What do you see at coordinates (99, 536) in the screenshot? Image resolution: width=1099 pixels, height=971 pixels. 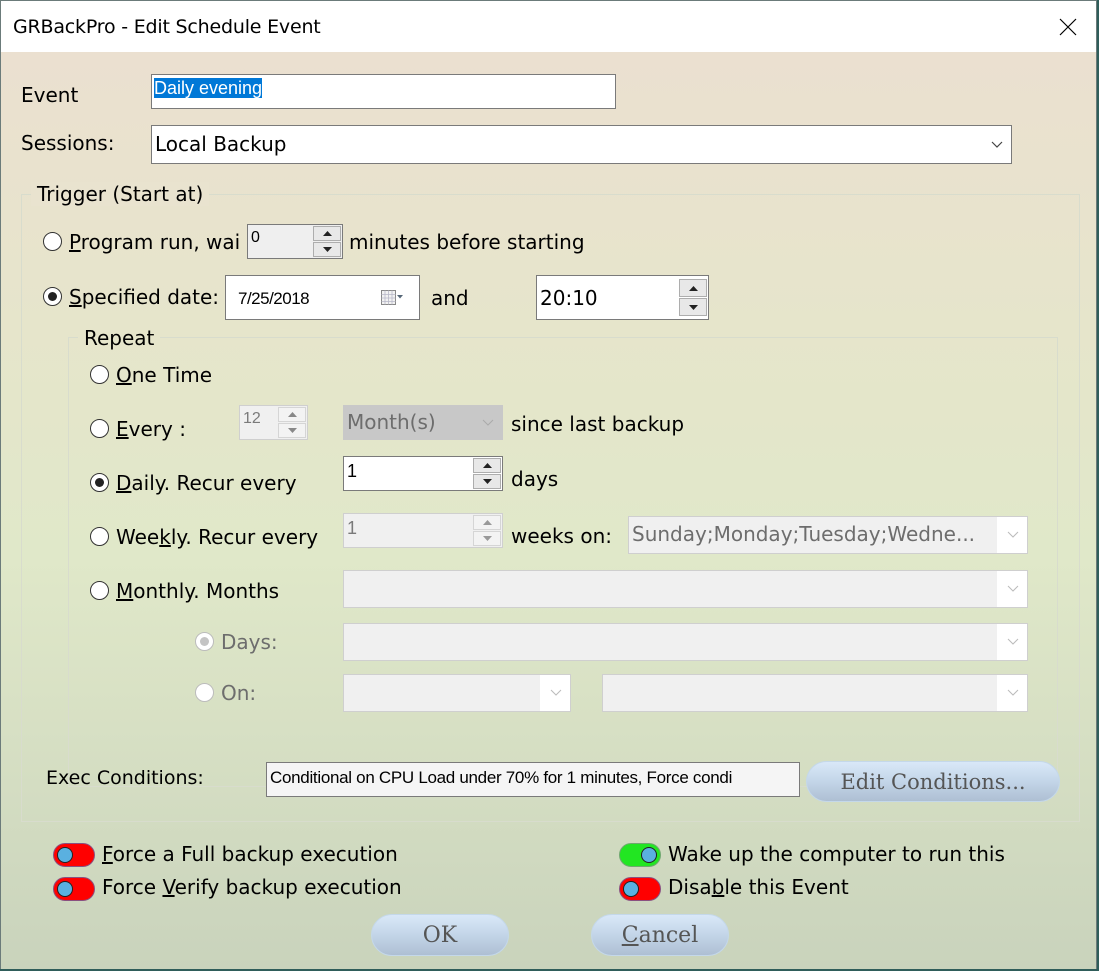 I see `weekly-radio` at bounding box center [99, 536].